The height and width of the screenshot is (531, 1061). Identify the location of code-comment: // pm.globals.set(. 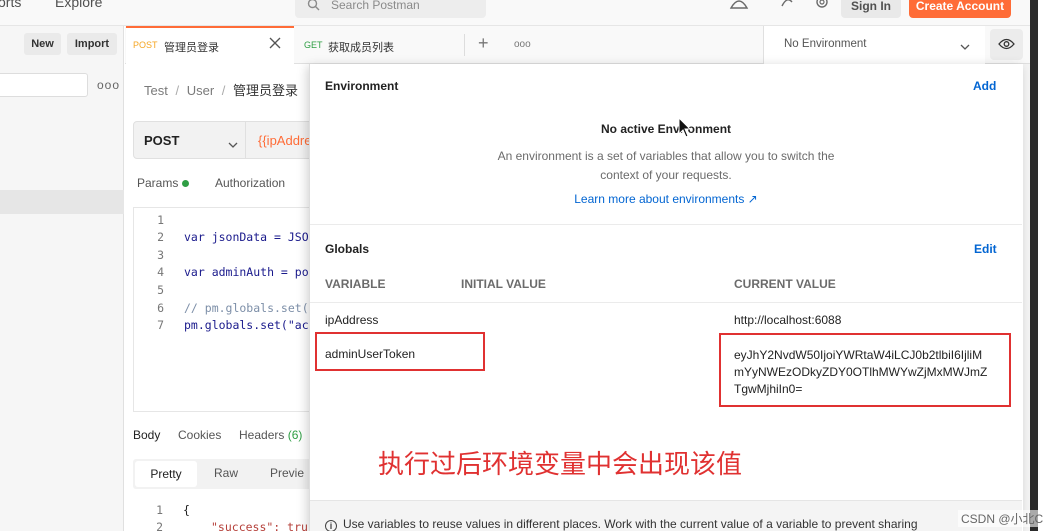
(246, 308).